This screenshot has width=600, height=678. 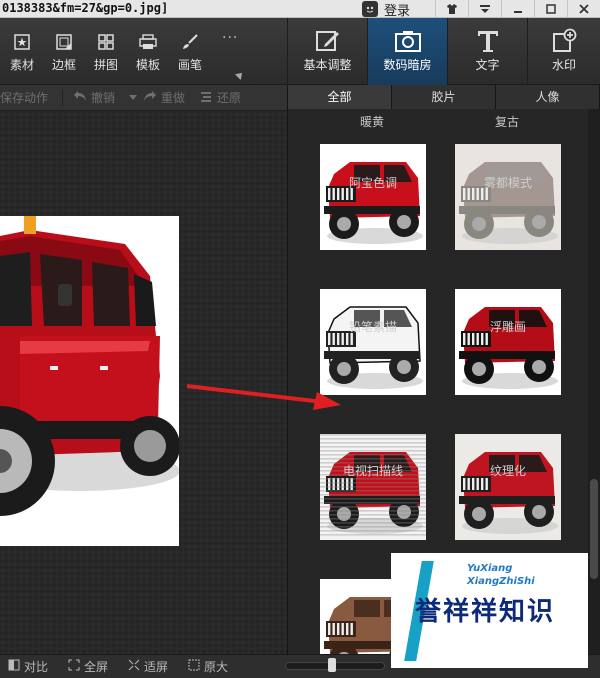 I want to click on redo-icon, so click(x=150, y=97).